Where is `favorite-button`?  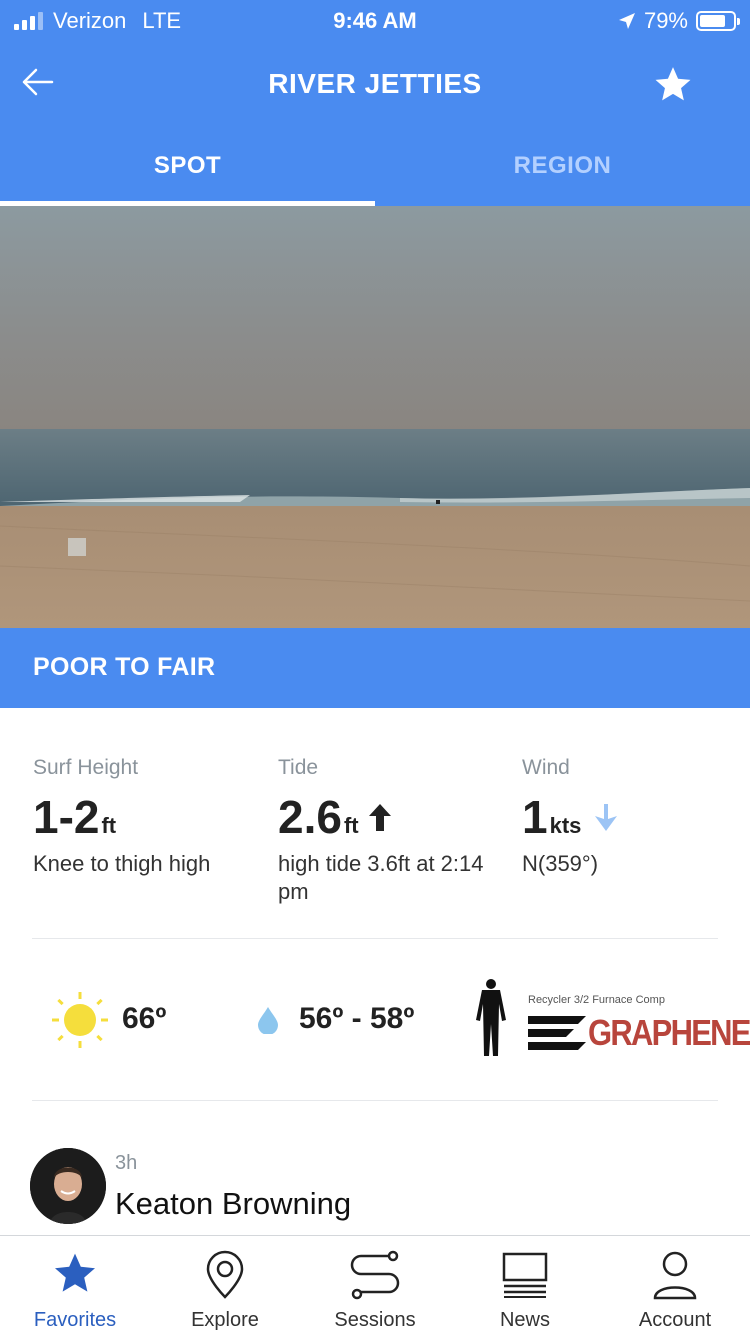
favorite-button is located at coordinates (673, 85).